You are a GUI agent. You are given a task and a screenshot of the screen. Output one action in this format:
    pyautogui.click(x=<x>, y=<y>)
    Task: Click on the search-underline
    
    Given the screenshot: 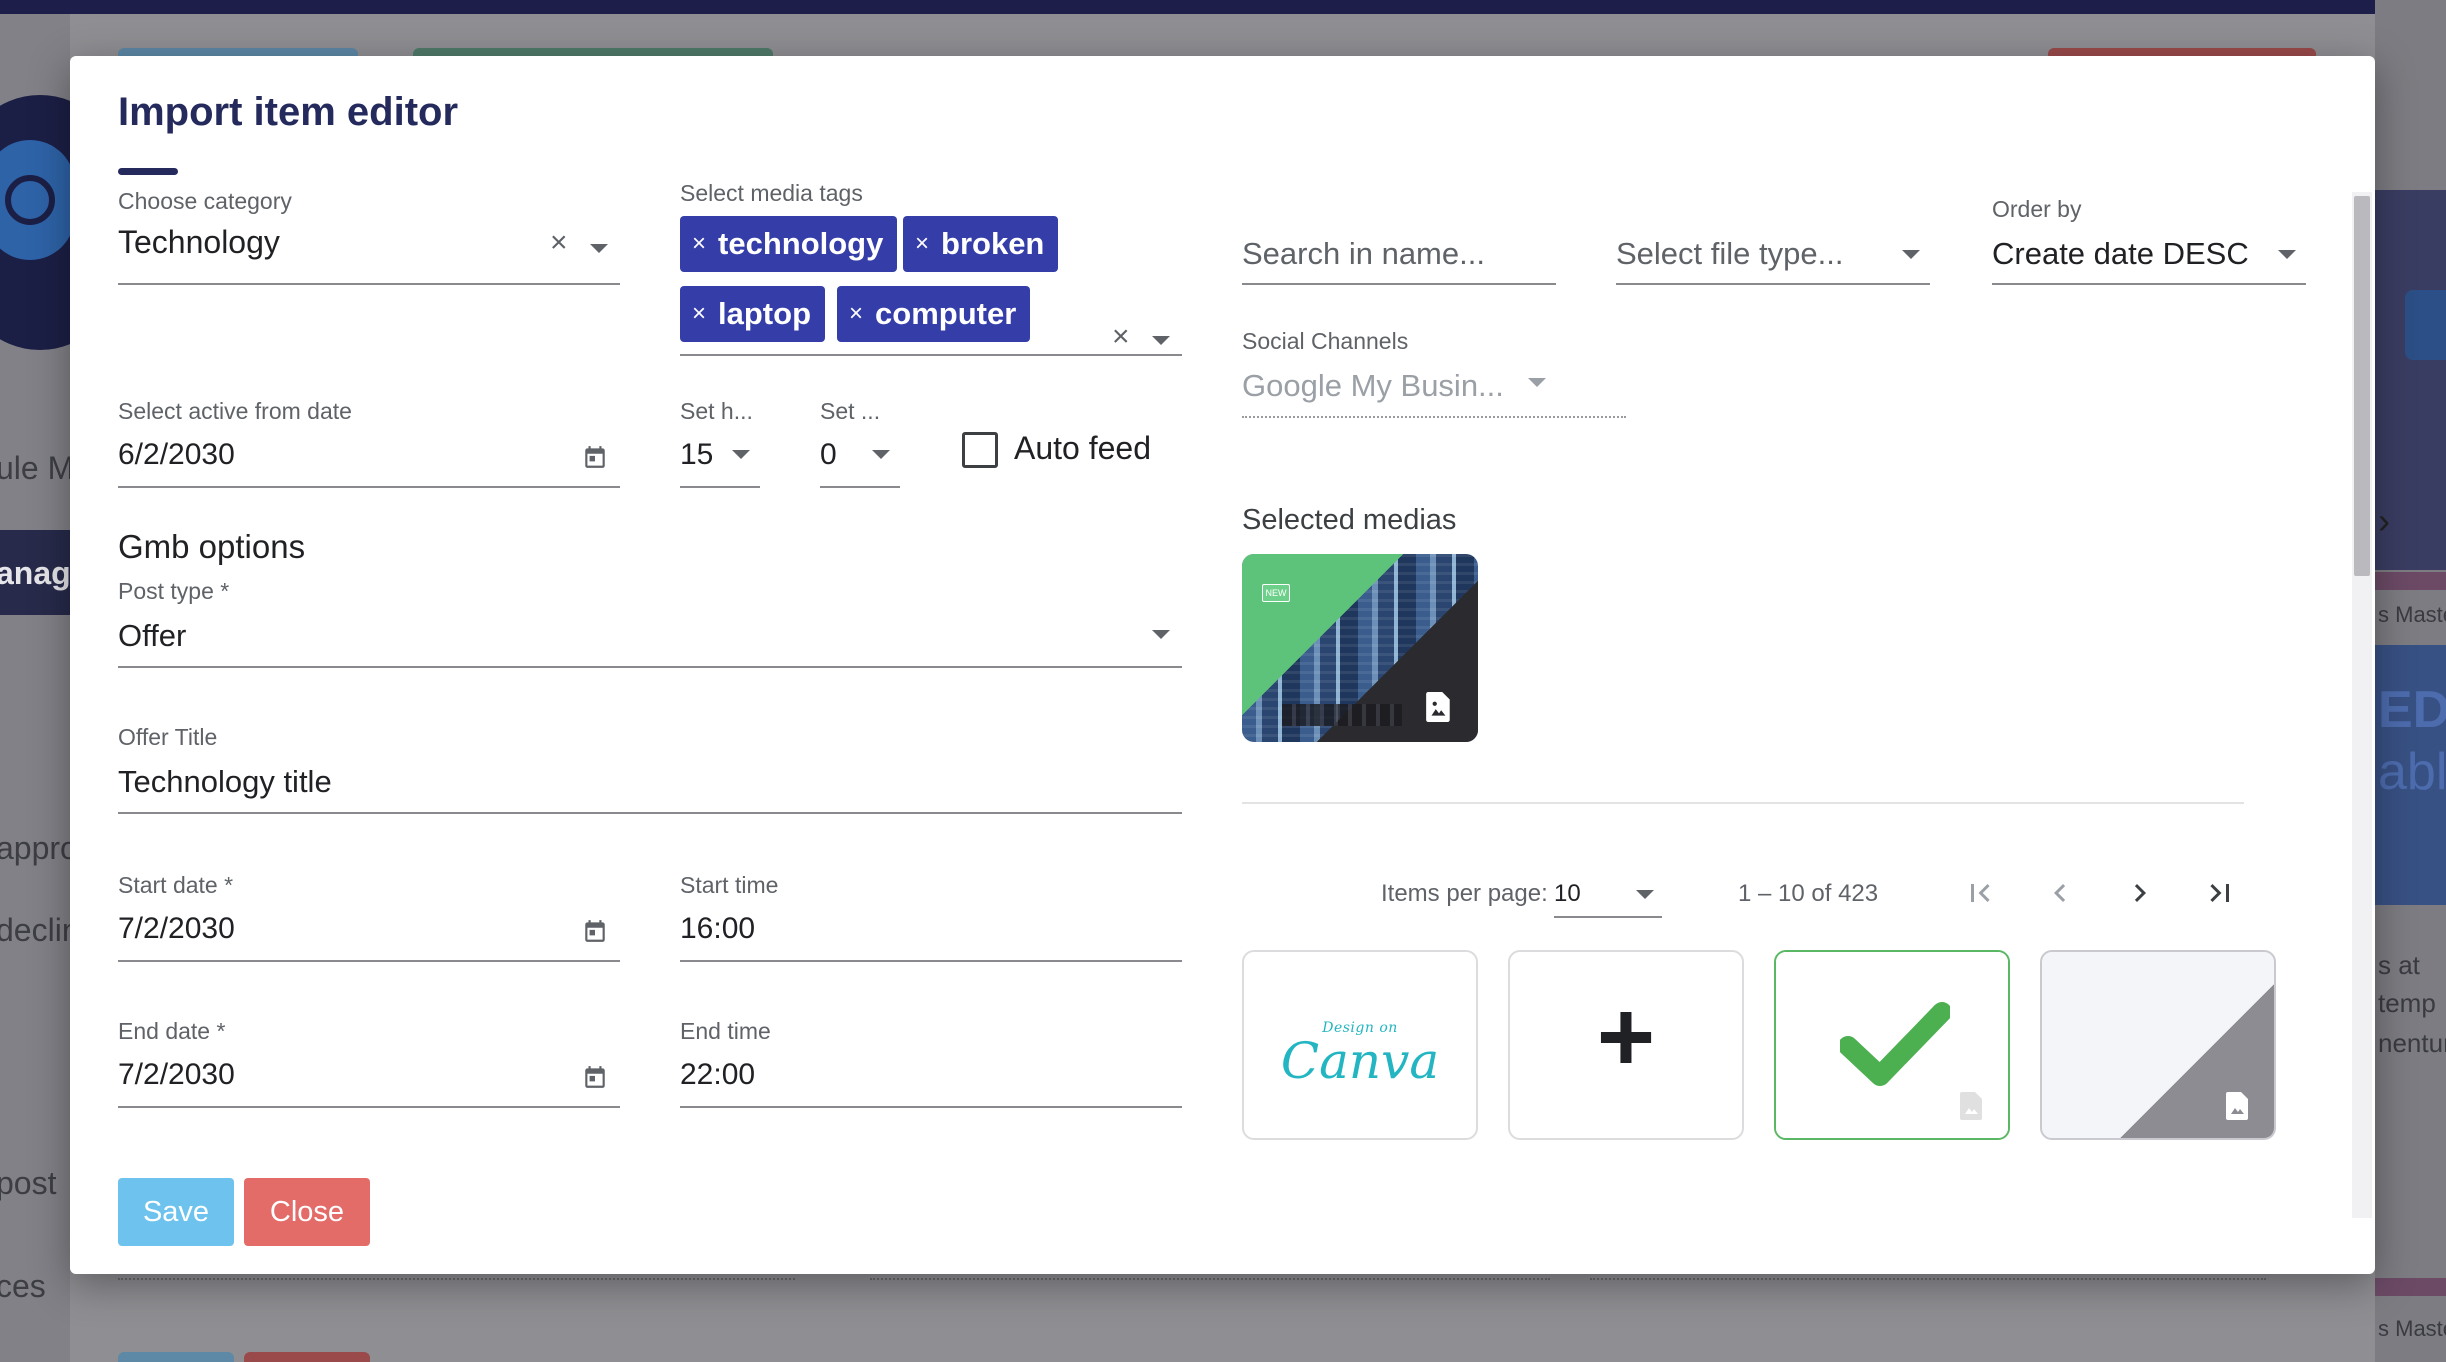 What is the action you would take?
    pyautogui.click(x=1399, y=284)
    